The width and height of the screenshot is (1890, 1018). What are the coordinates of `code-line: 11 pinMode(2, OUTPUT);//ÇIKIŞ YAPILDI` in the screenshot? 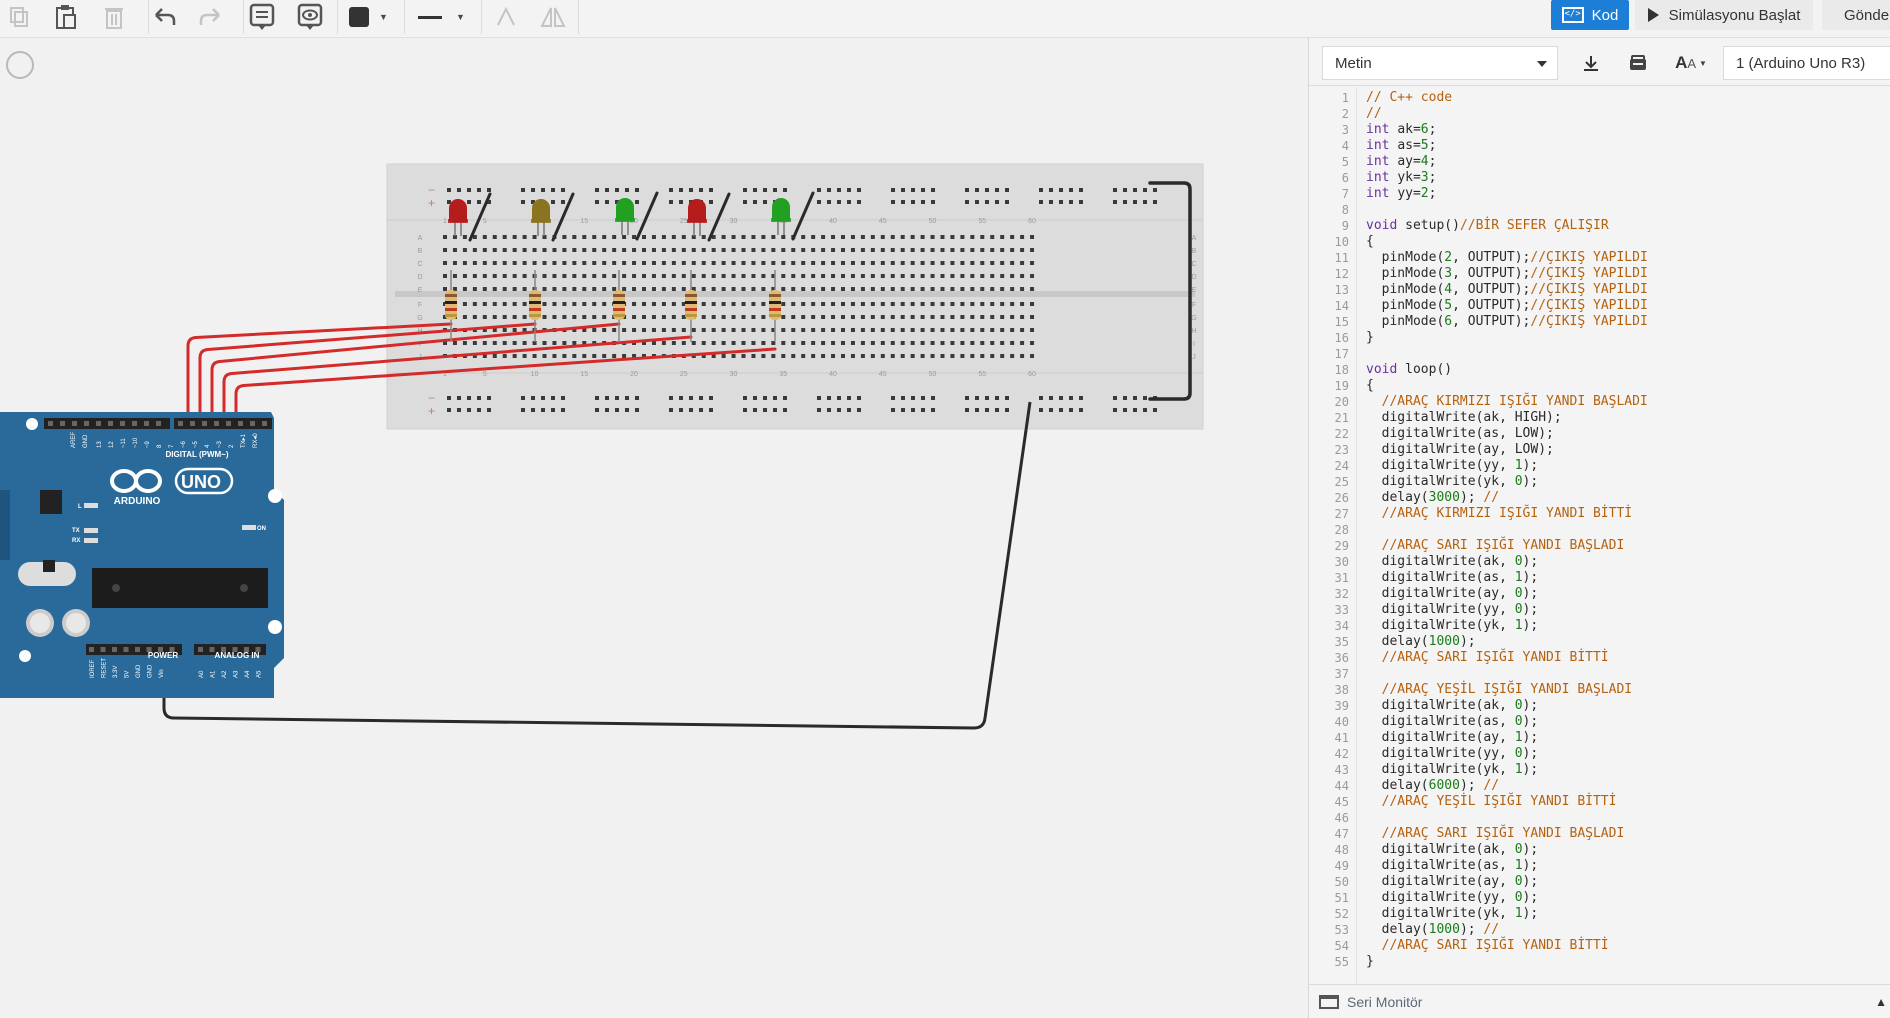 It's located at (1599, 258).